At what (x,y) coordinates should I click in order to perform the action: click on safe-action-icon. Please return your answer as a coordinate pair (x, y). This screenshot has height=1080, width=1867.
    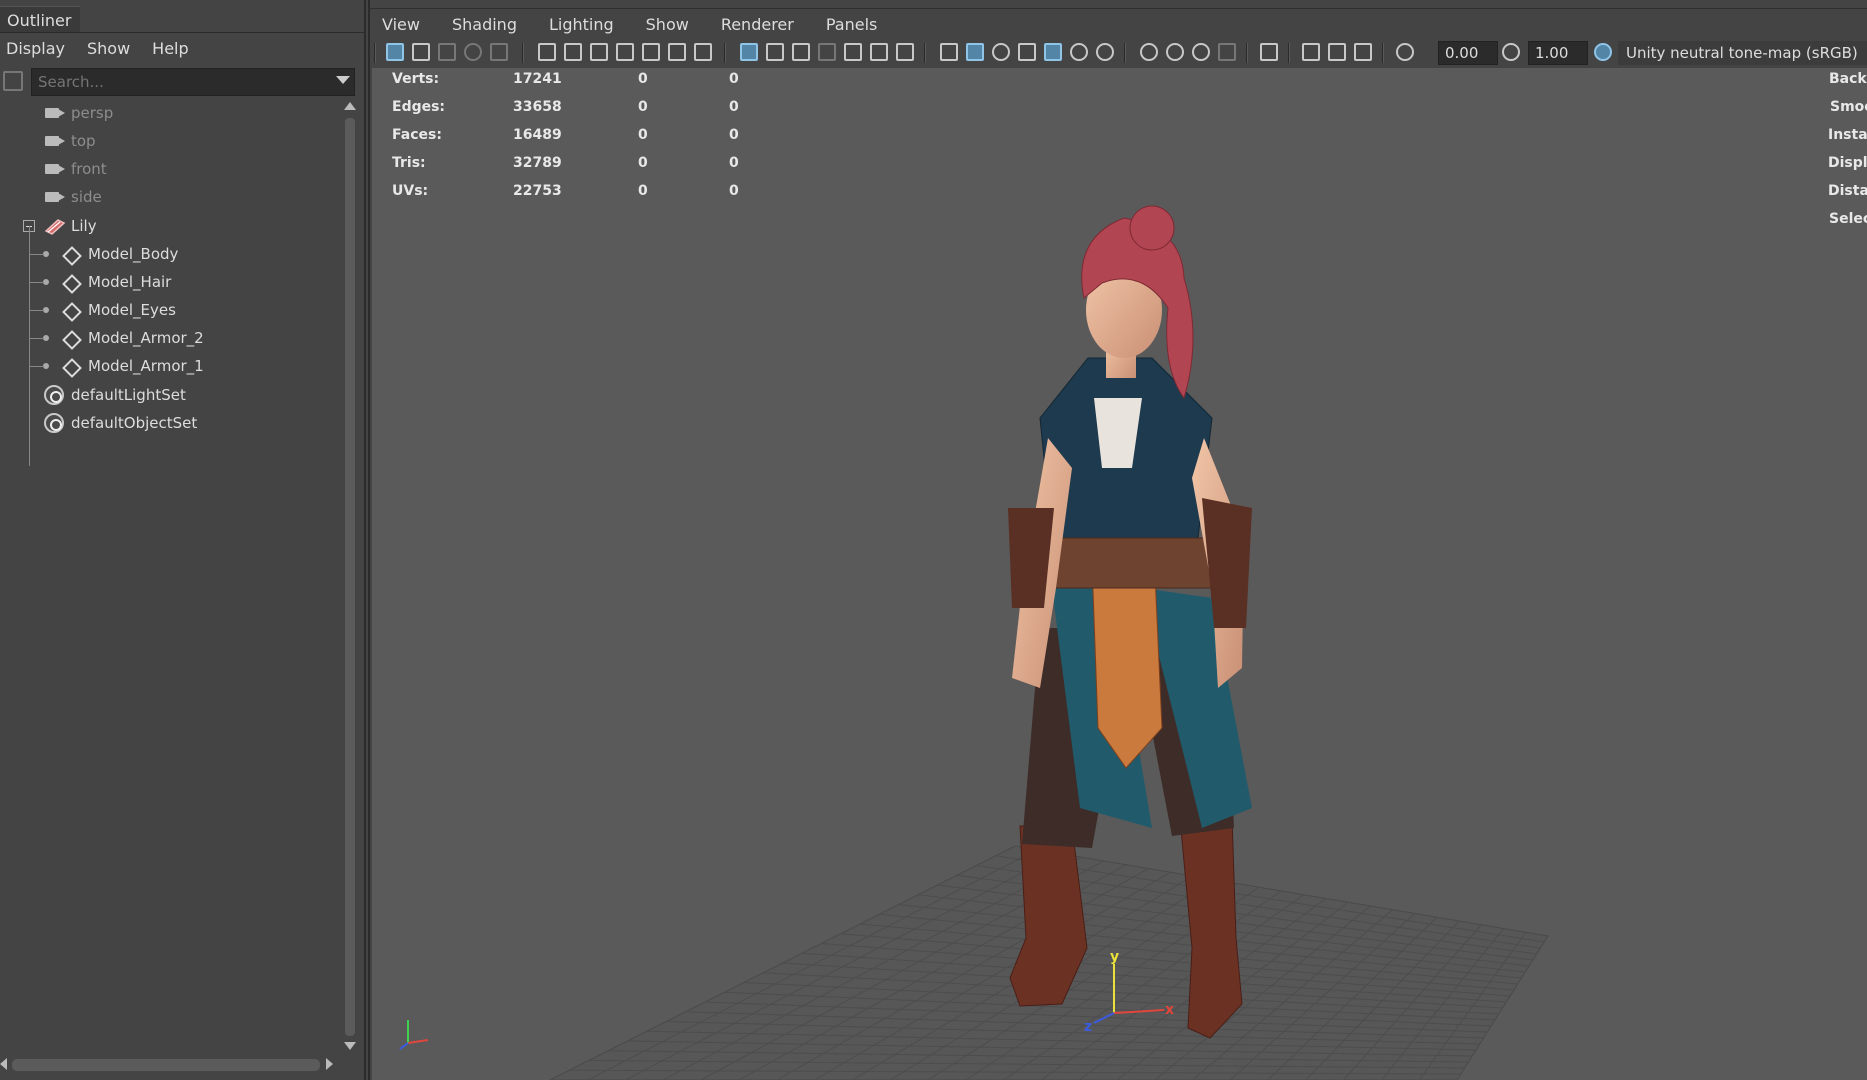
    Looking at the image, I should click on (879, 52).